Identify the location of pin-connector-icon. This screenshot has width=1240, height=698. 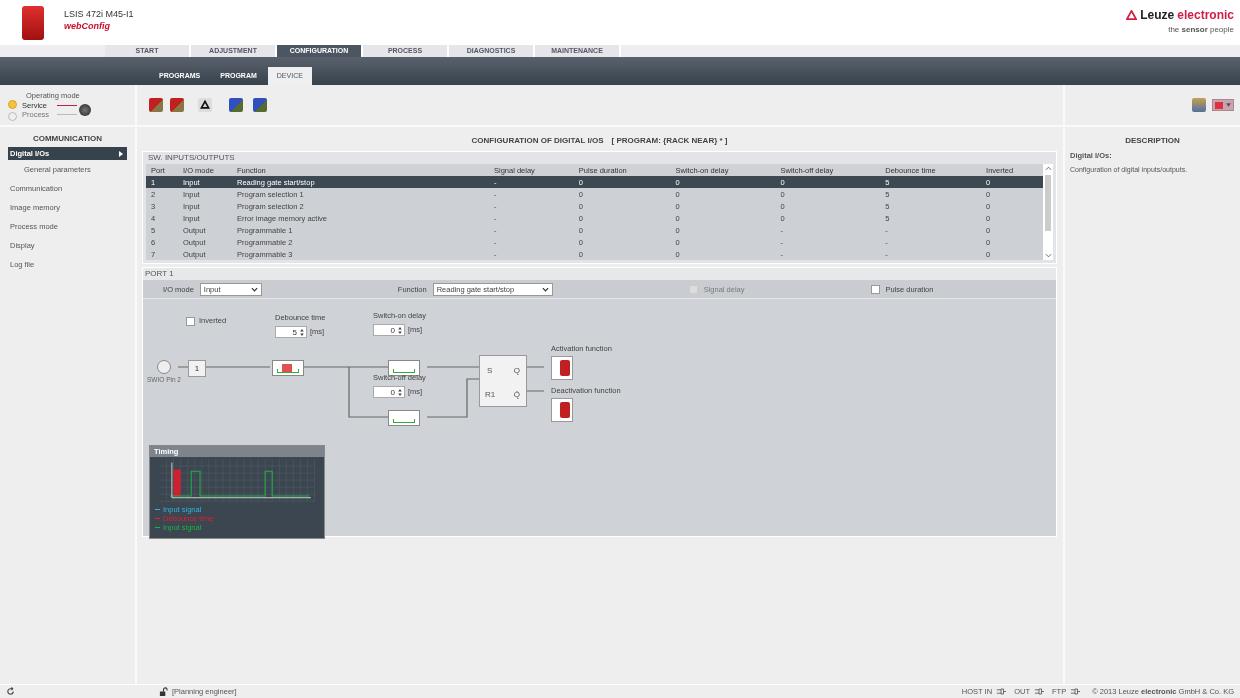
(164, 367).